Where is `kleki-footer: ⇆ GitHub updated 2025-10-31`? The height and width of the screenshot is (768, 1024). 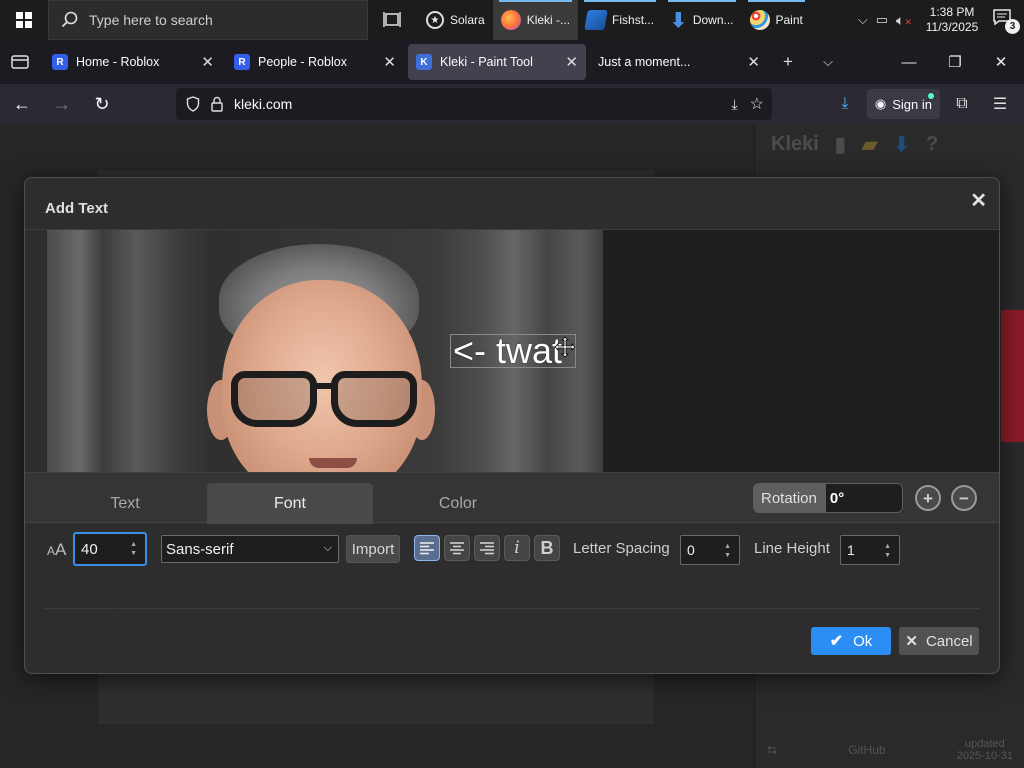 kleki-footer: ⇆ GitHub updated 2025-10-31 is located at coordinates (889, 750).